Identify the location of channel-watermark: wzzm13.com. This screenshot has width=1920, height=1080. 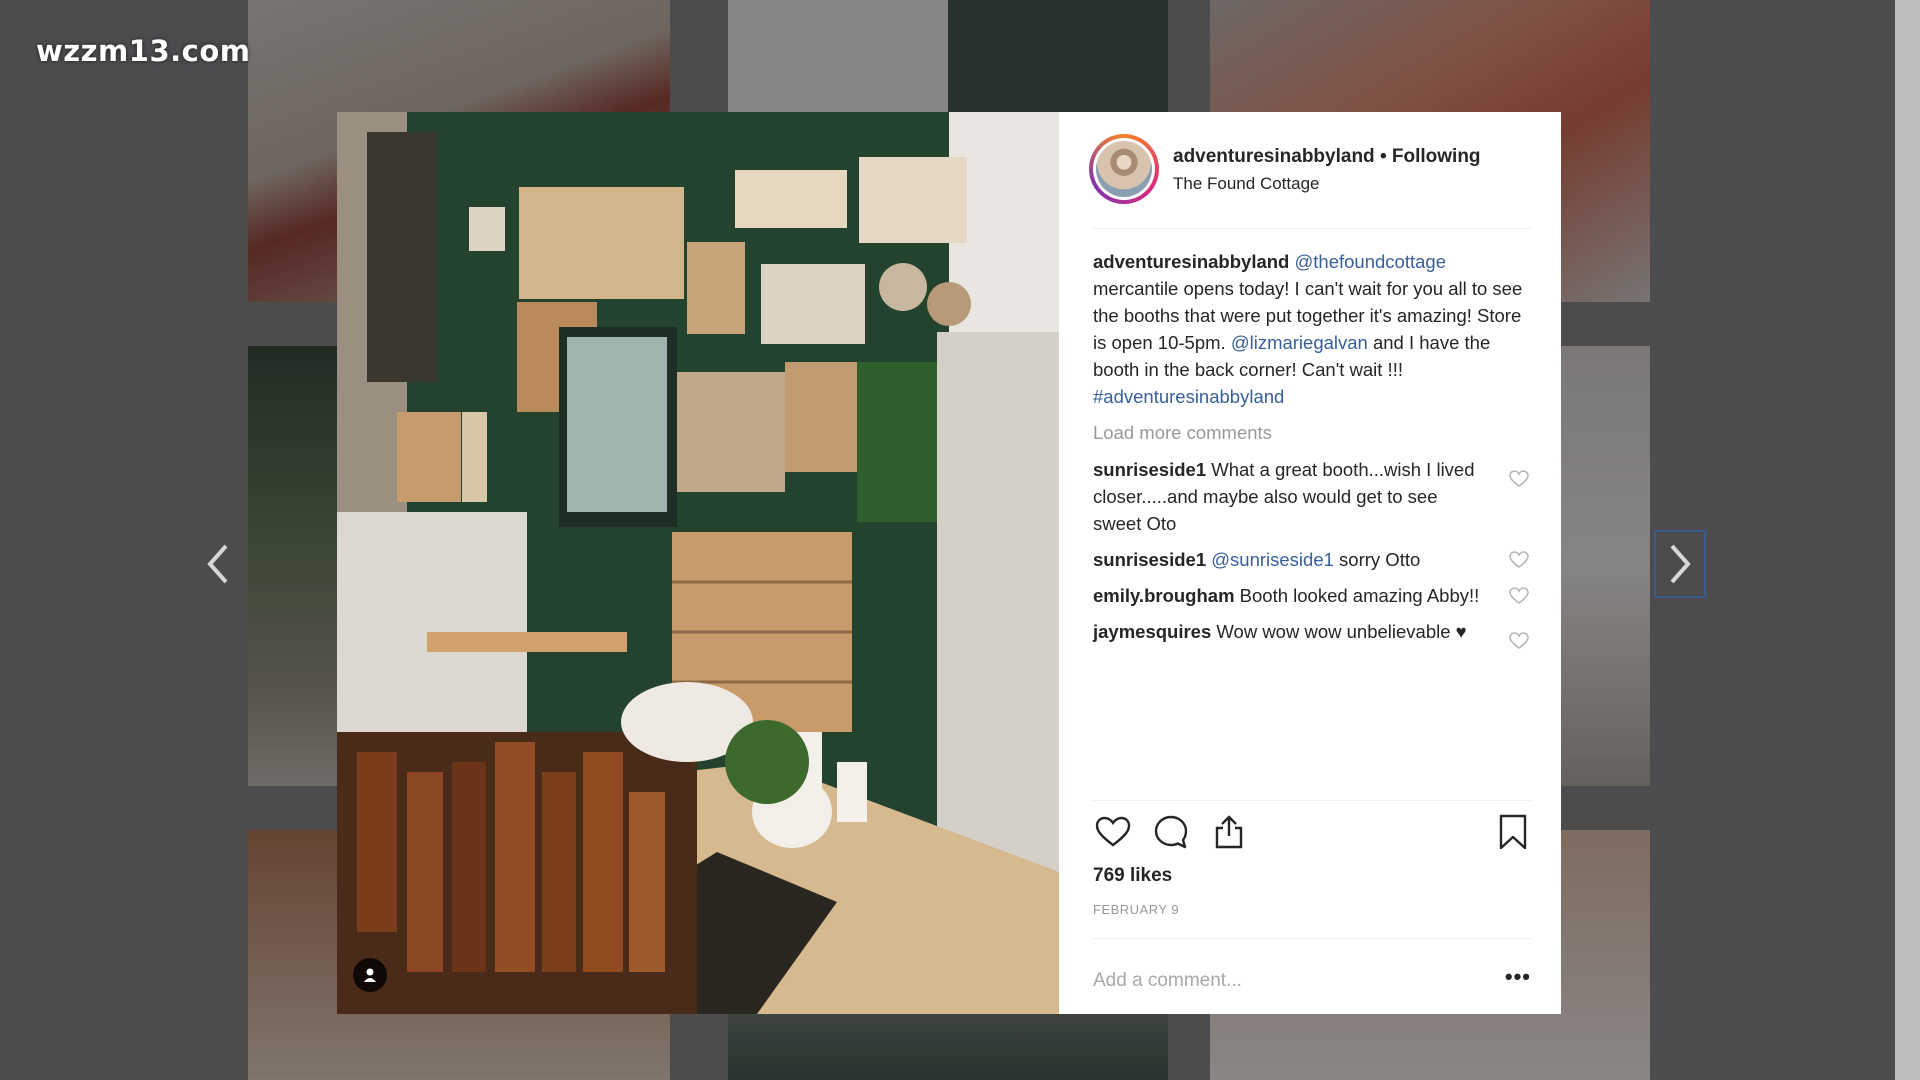
(143, 51).